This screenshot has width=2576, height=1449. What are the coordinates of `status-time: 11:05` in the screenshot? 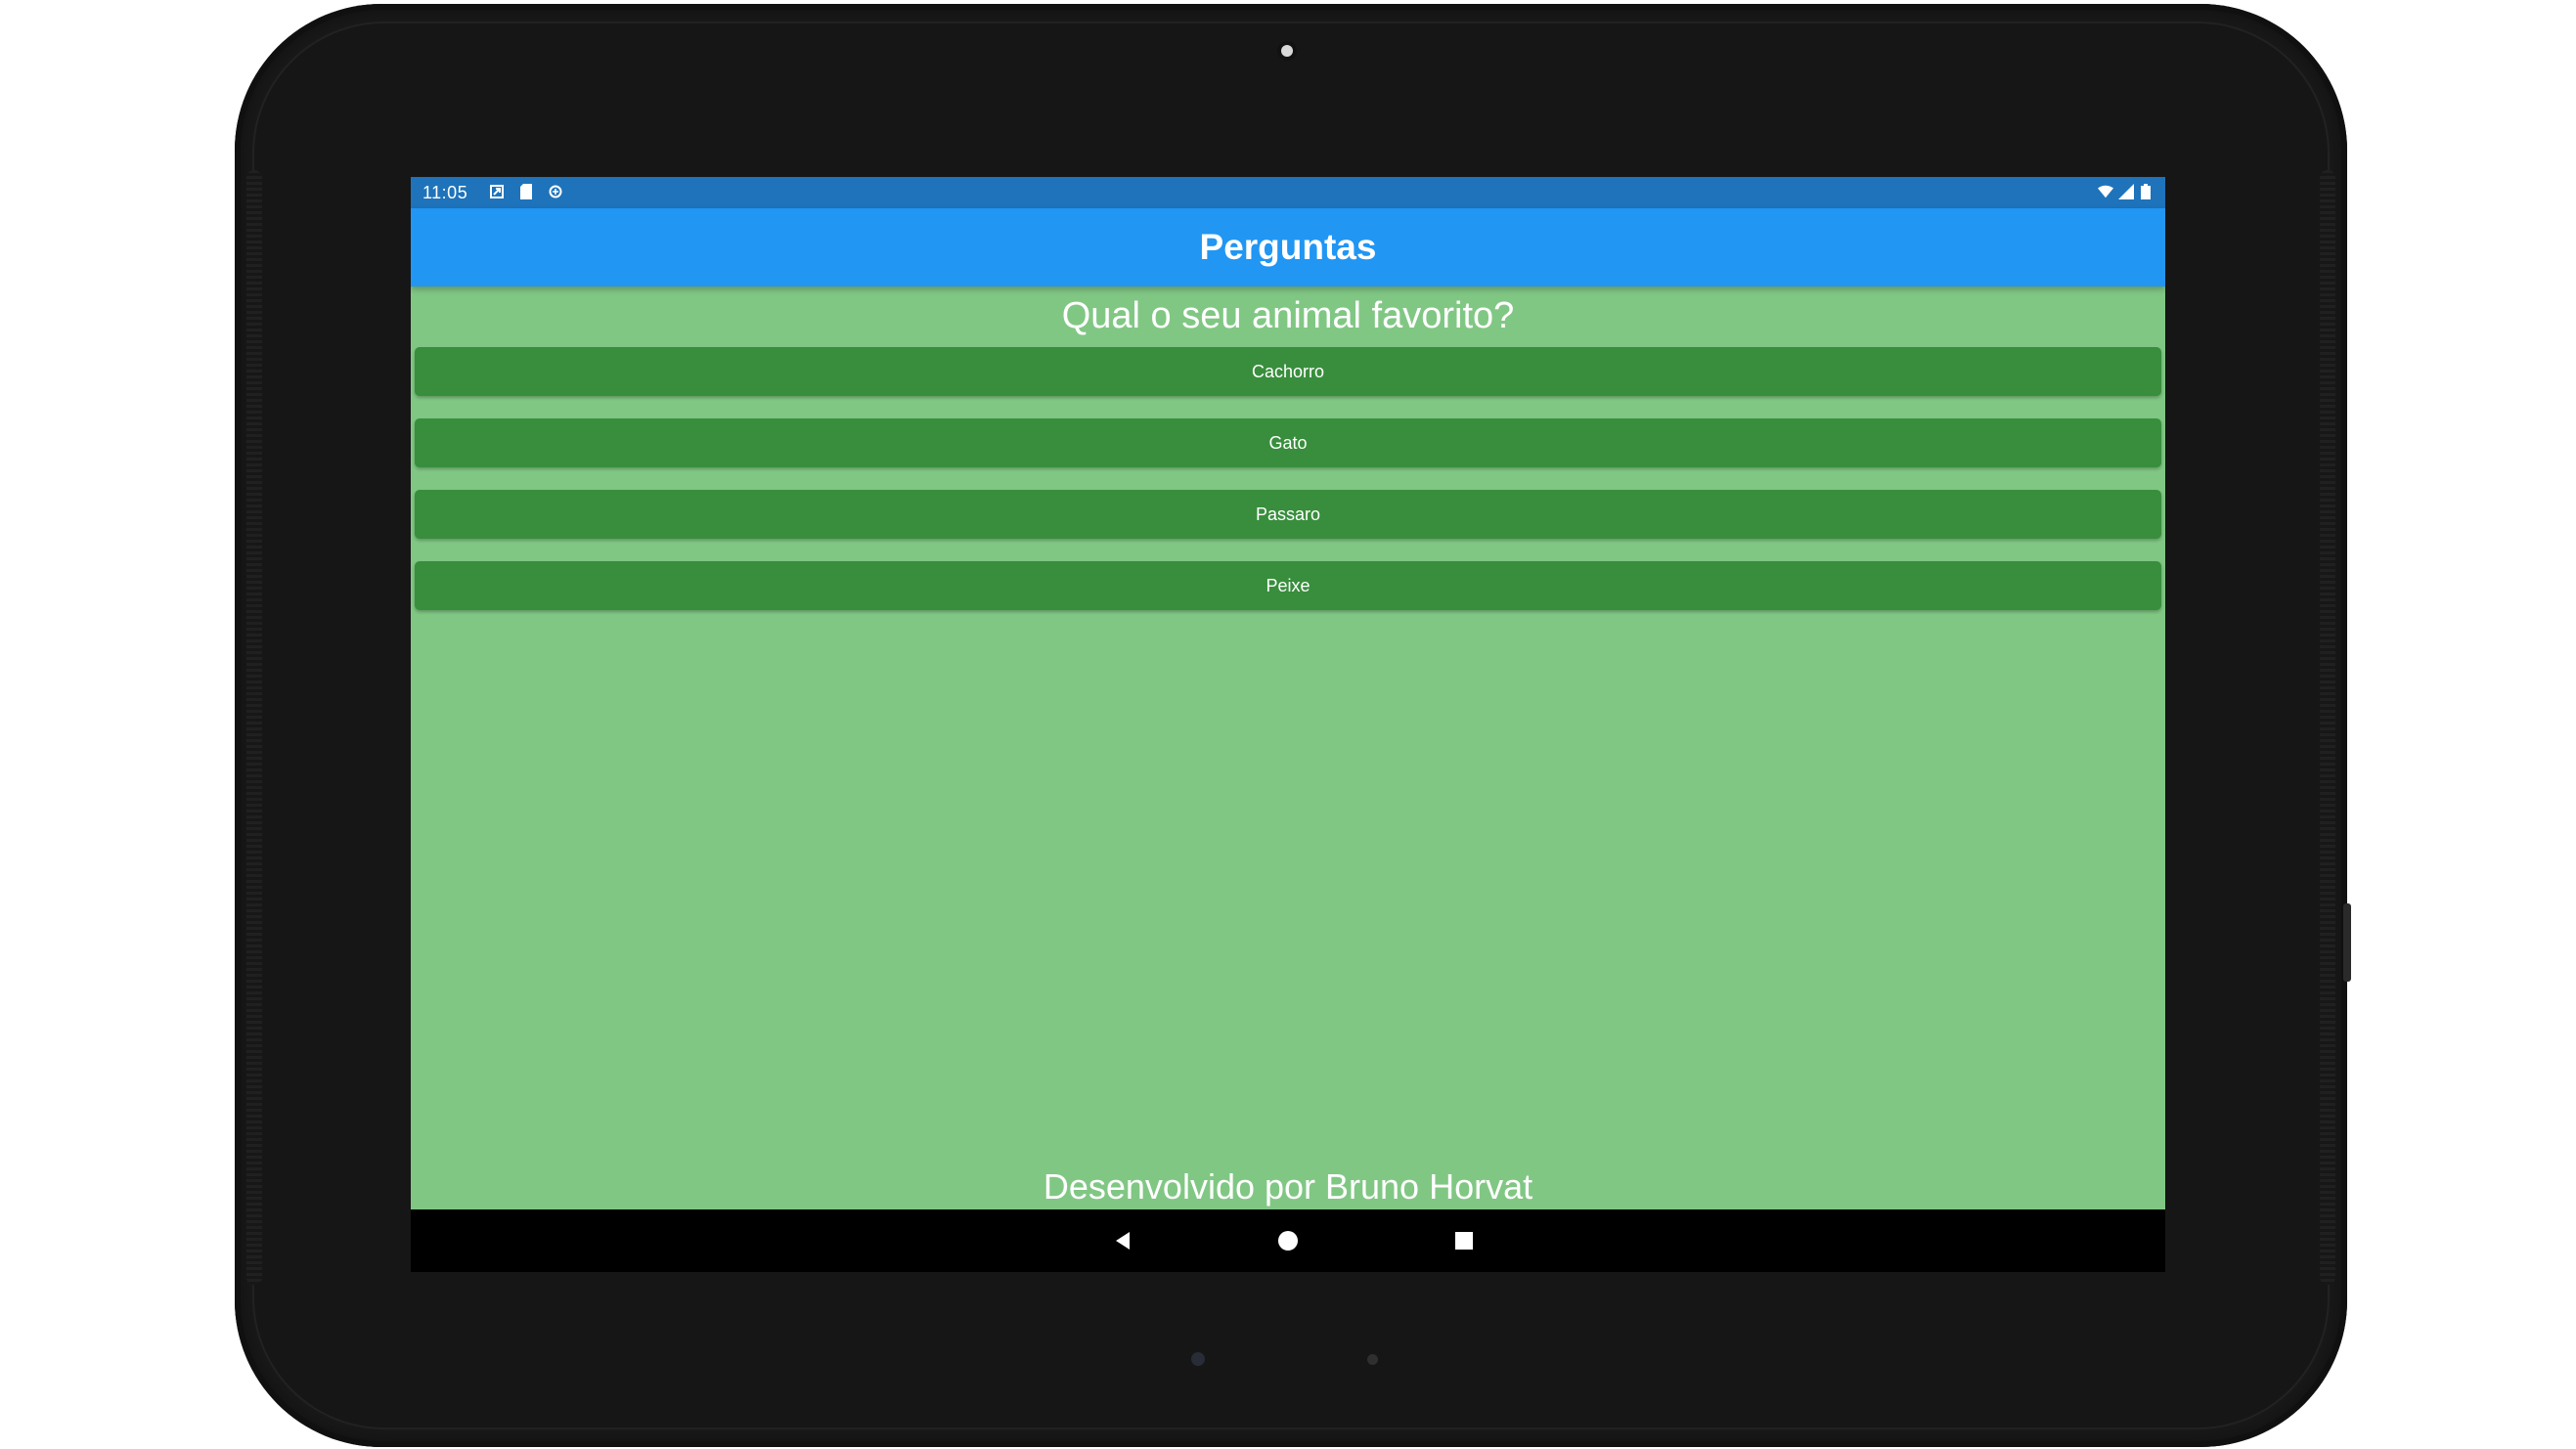 It's located at (445, 192).